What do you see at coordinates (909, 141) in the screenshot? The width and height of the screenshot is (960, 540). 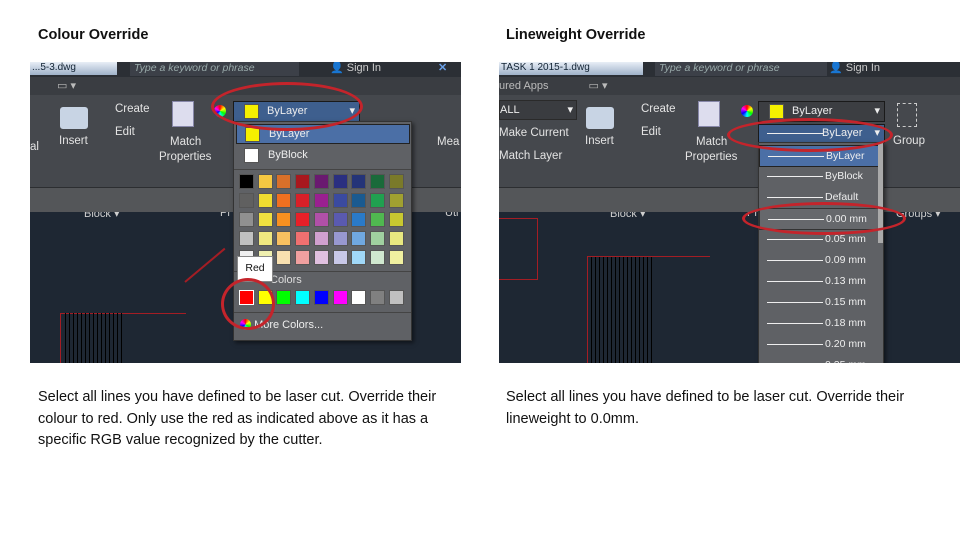 I see `group-button: Group` at bounding box center [909, 141].